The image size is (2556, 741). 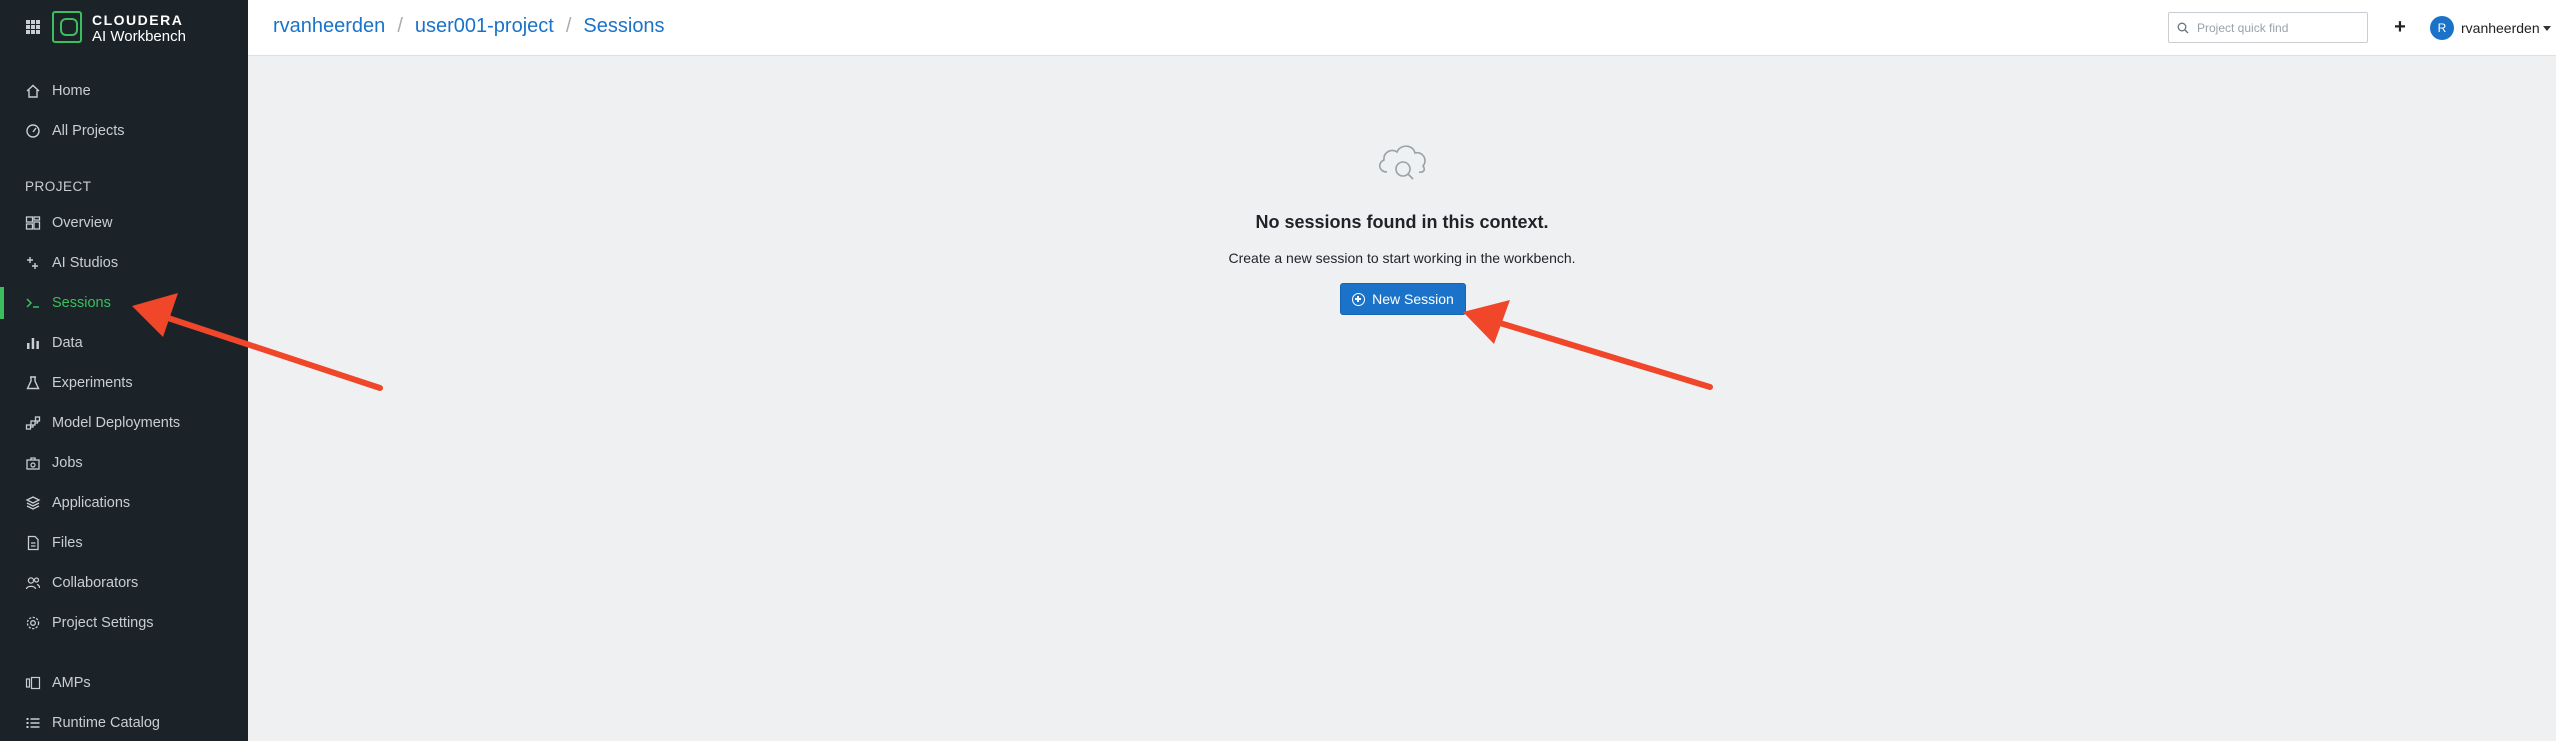 I want to click on add-button: +, so click(x=2400, y=27).